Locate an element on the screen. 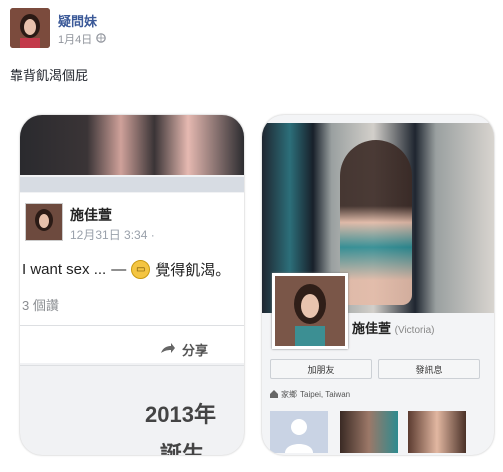 Image resolution: width=503 pixels, height=472 pixels. post-meta: 1月4日 is located at coordinates (82, 39).